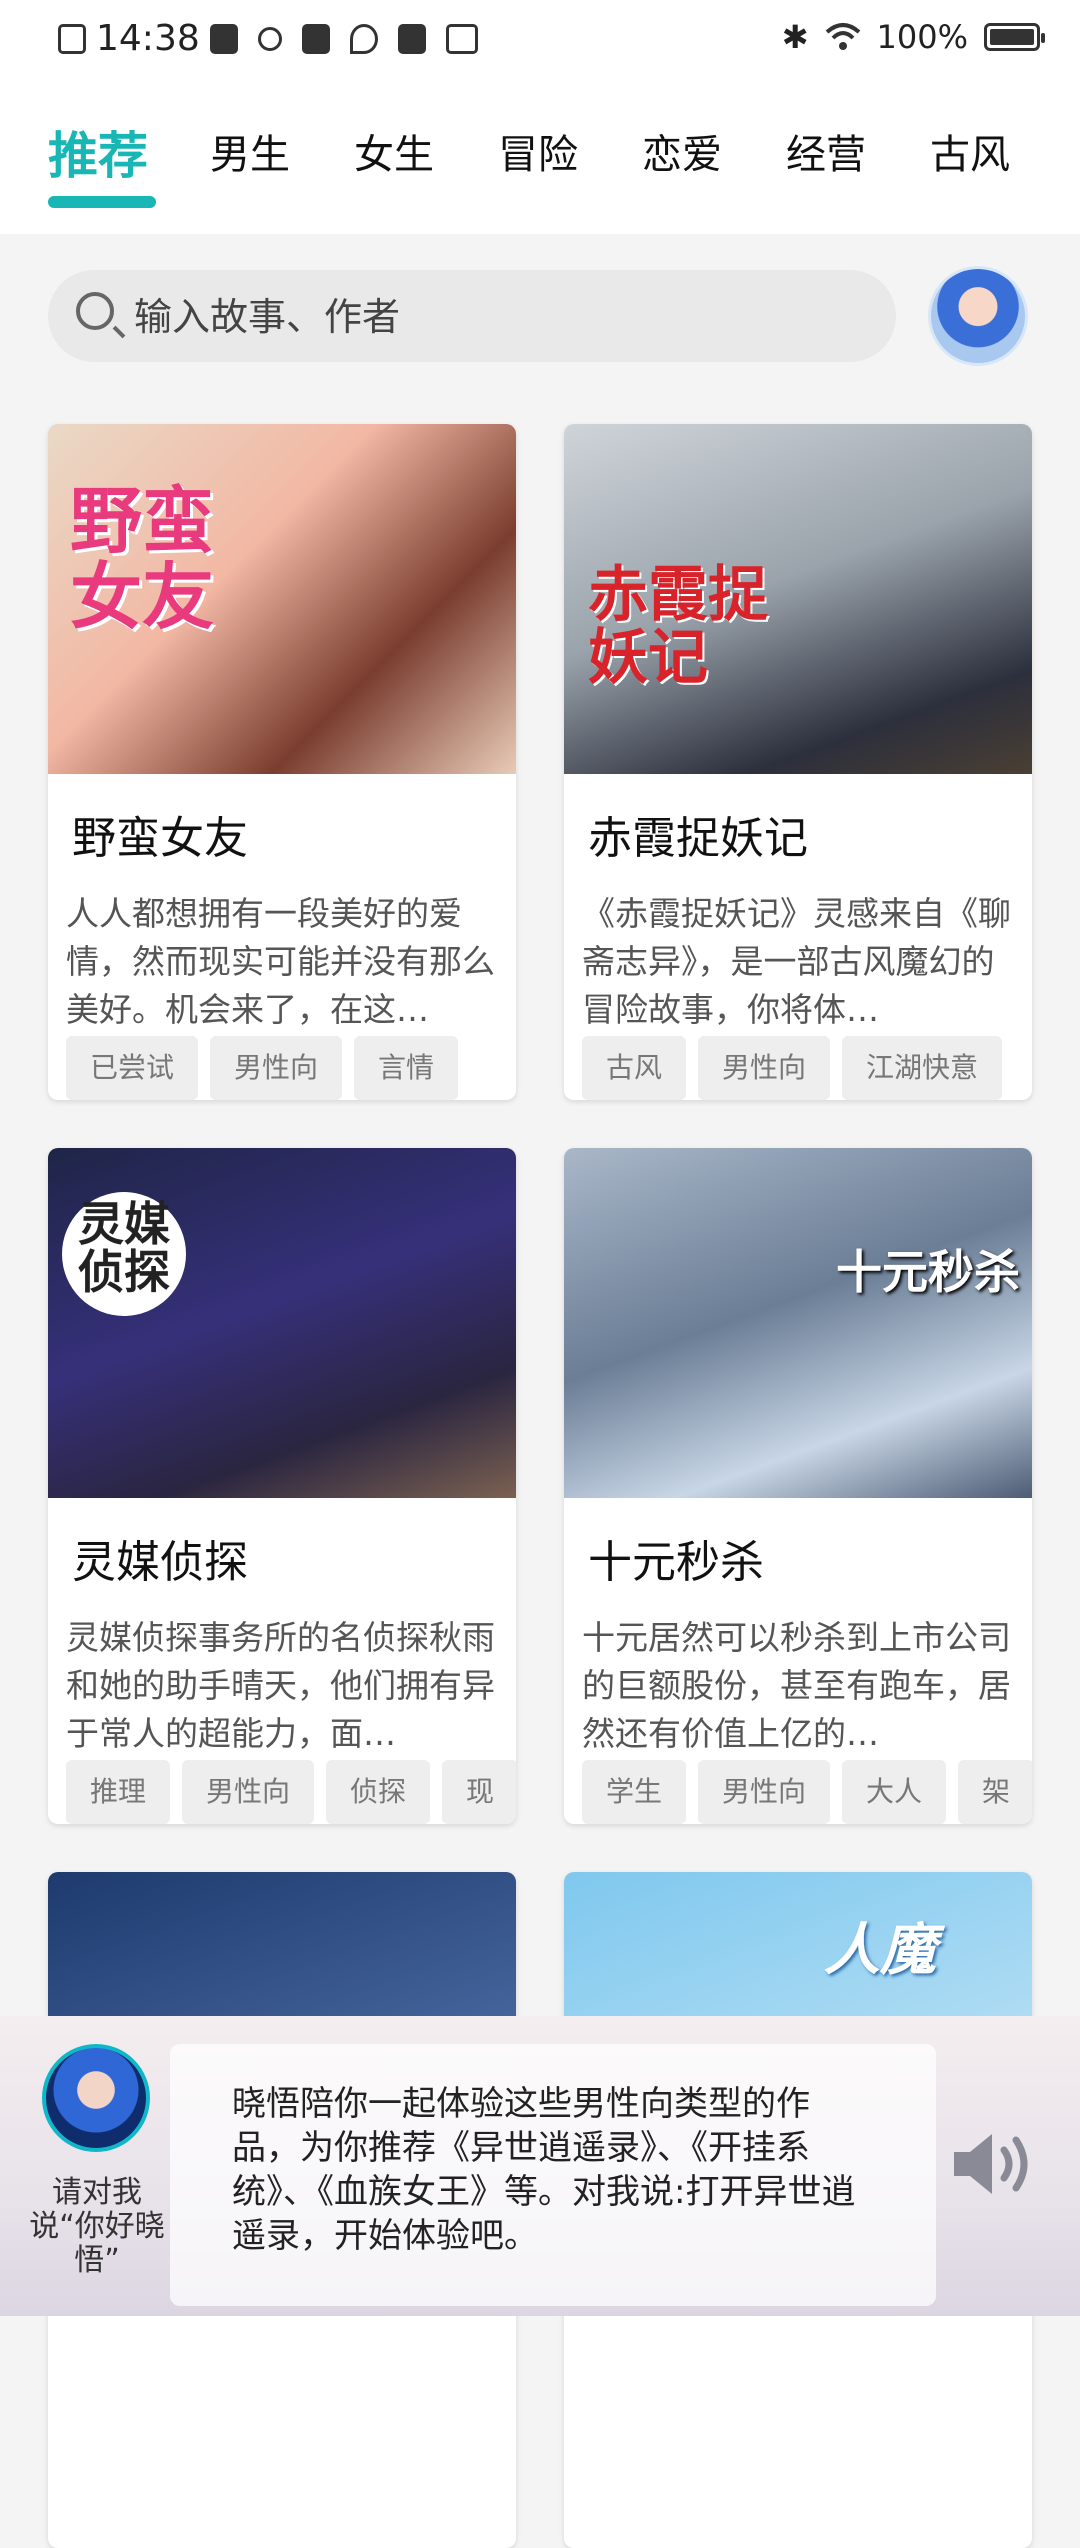  I want to click on search-icon, so click(95, 311).